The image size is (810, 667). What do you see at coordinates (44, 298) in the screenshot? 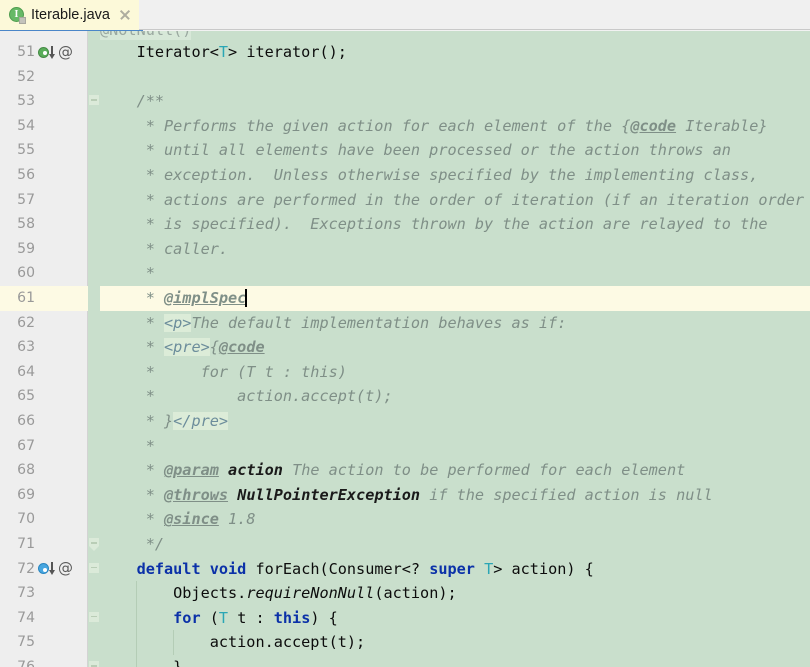
I see `gutter-cell: 61` at bounding box center [44, 298].